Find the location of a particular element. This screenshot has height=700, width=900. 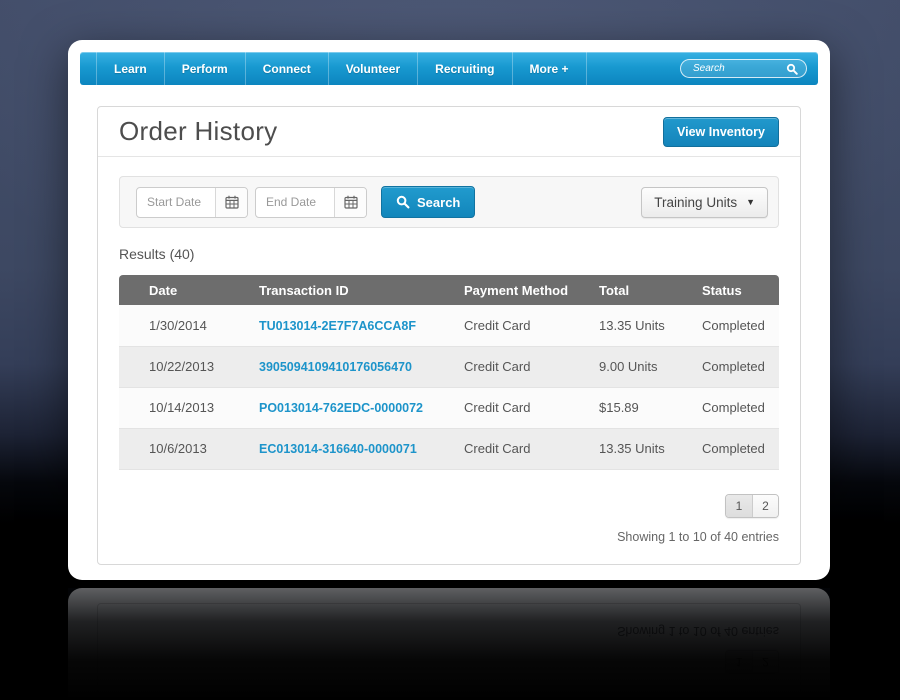

pagination-group: 1 2 is located at coordinates (752, 505).